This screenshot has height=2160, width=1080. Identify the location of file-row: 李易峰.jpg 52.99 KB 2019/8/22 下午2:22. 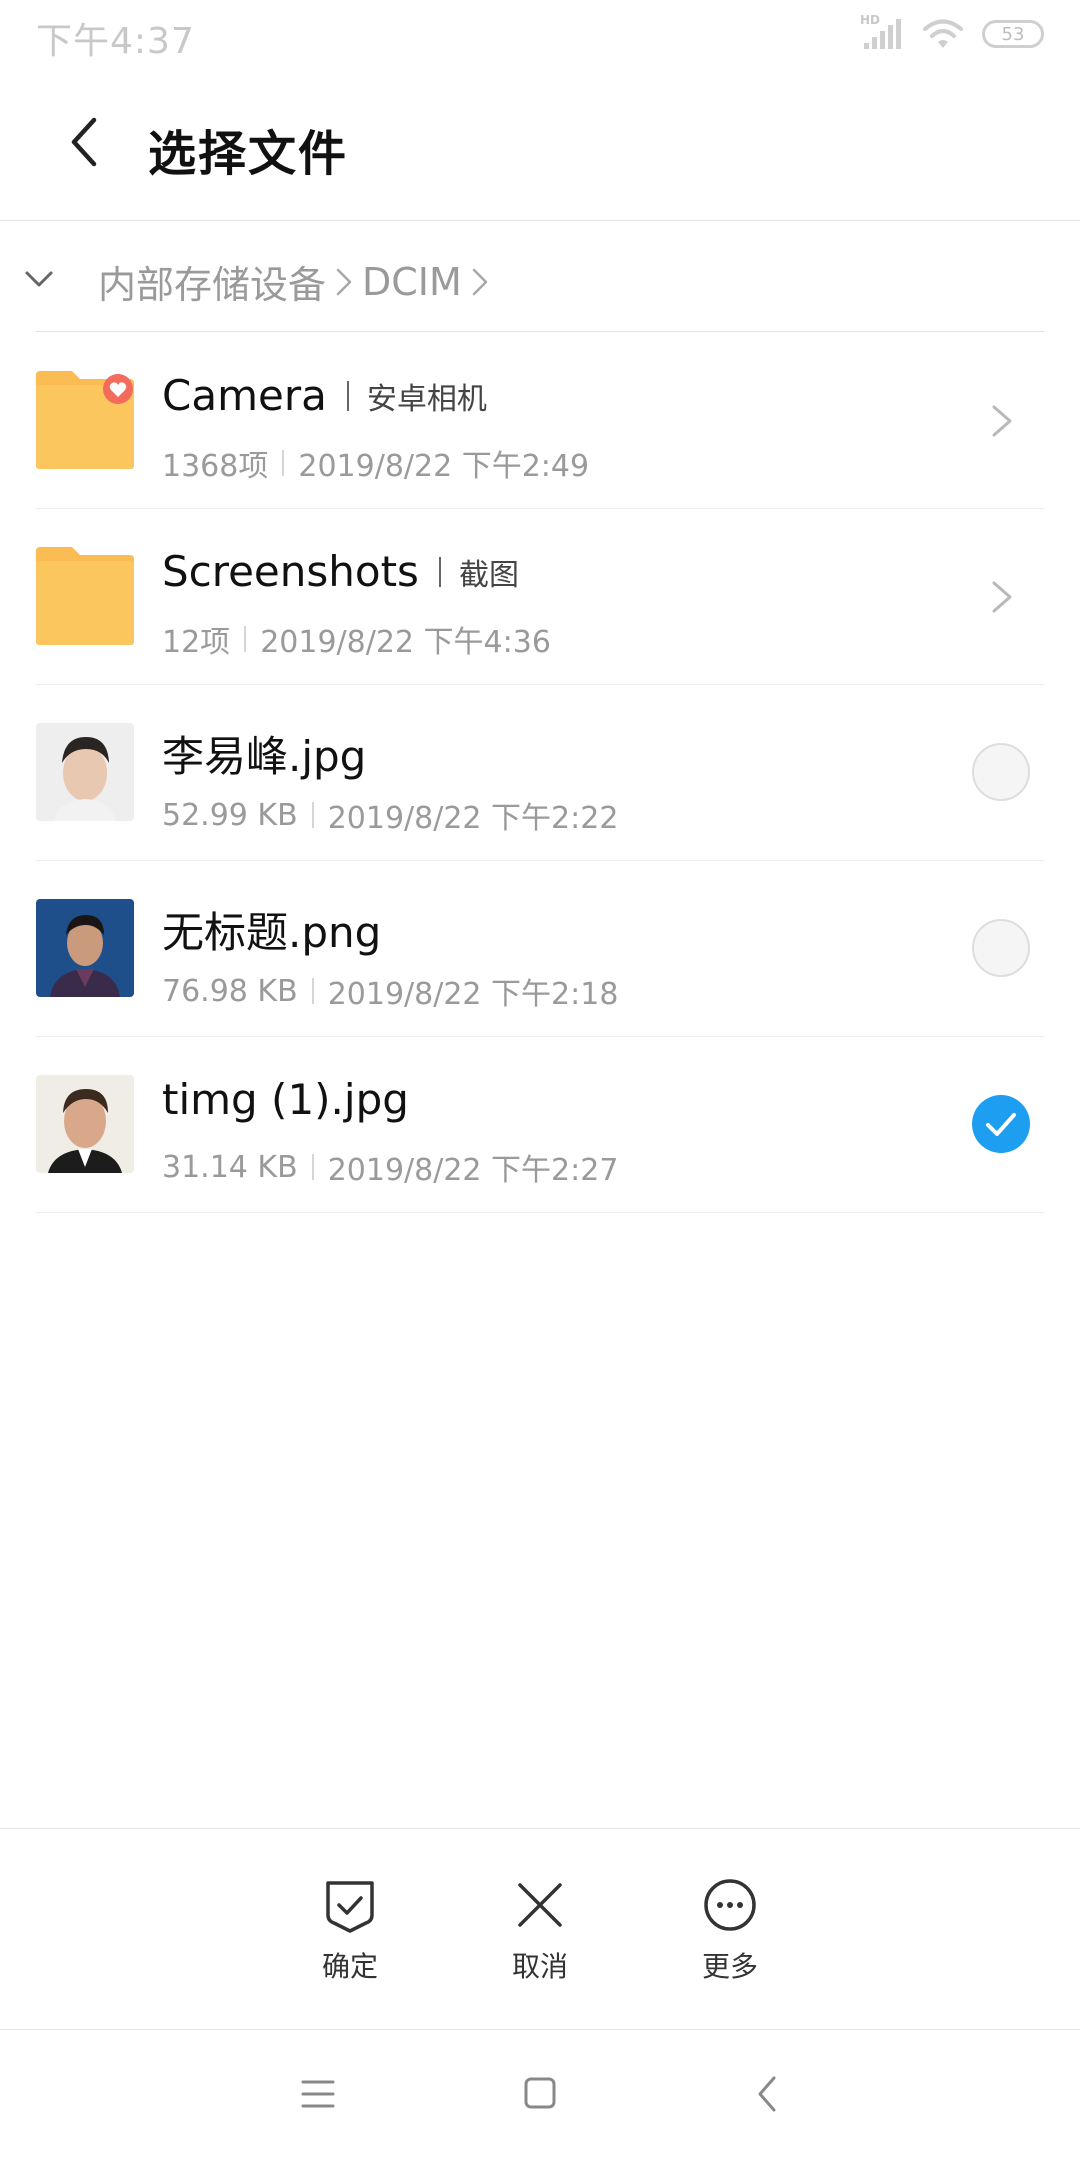
(540, 773).